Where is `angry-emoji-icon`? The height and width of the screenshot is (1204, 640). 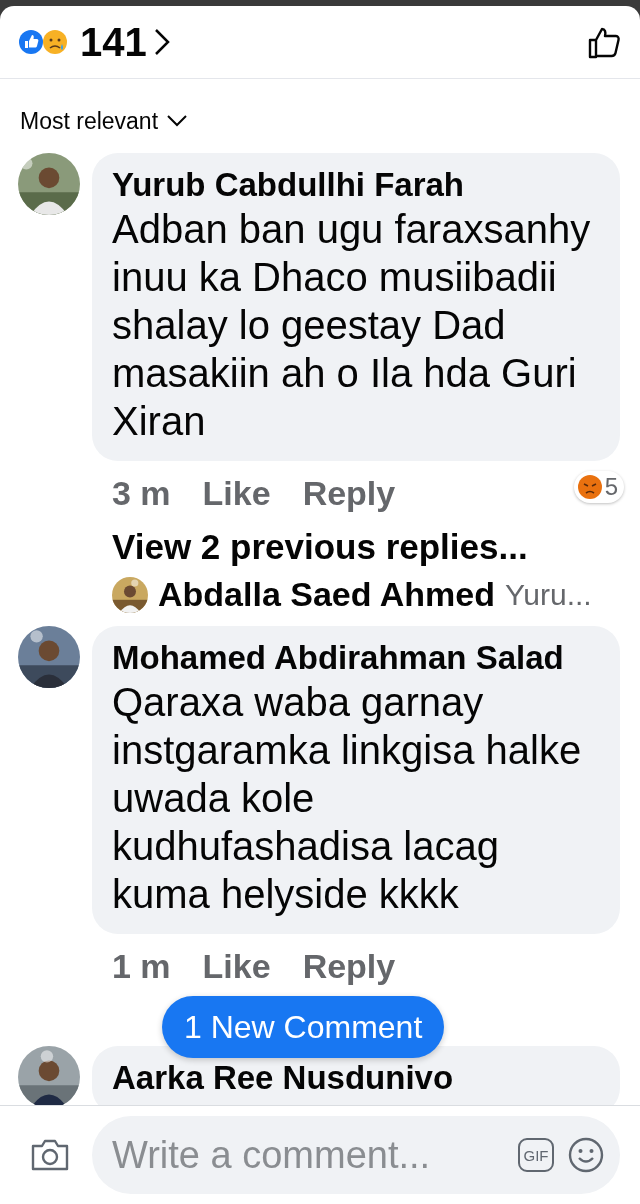
angry-emoji-icon is located at coordinates (589, 487).